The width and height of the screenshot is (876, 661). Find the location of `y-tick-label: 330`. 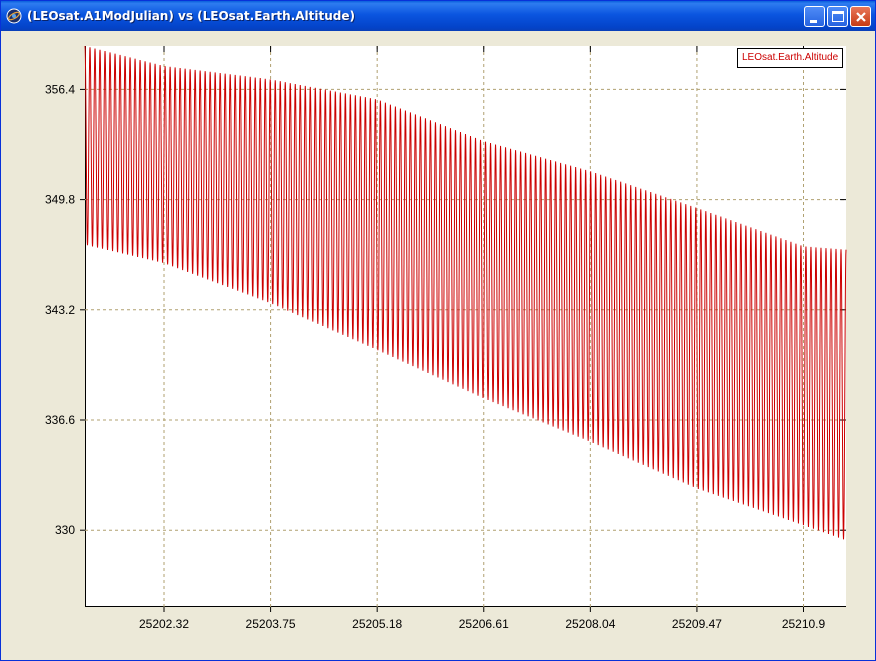

y-tick-label: 330 is located at coordinates (65, 530).